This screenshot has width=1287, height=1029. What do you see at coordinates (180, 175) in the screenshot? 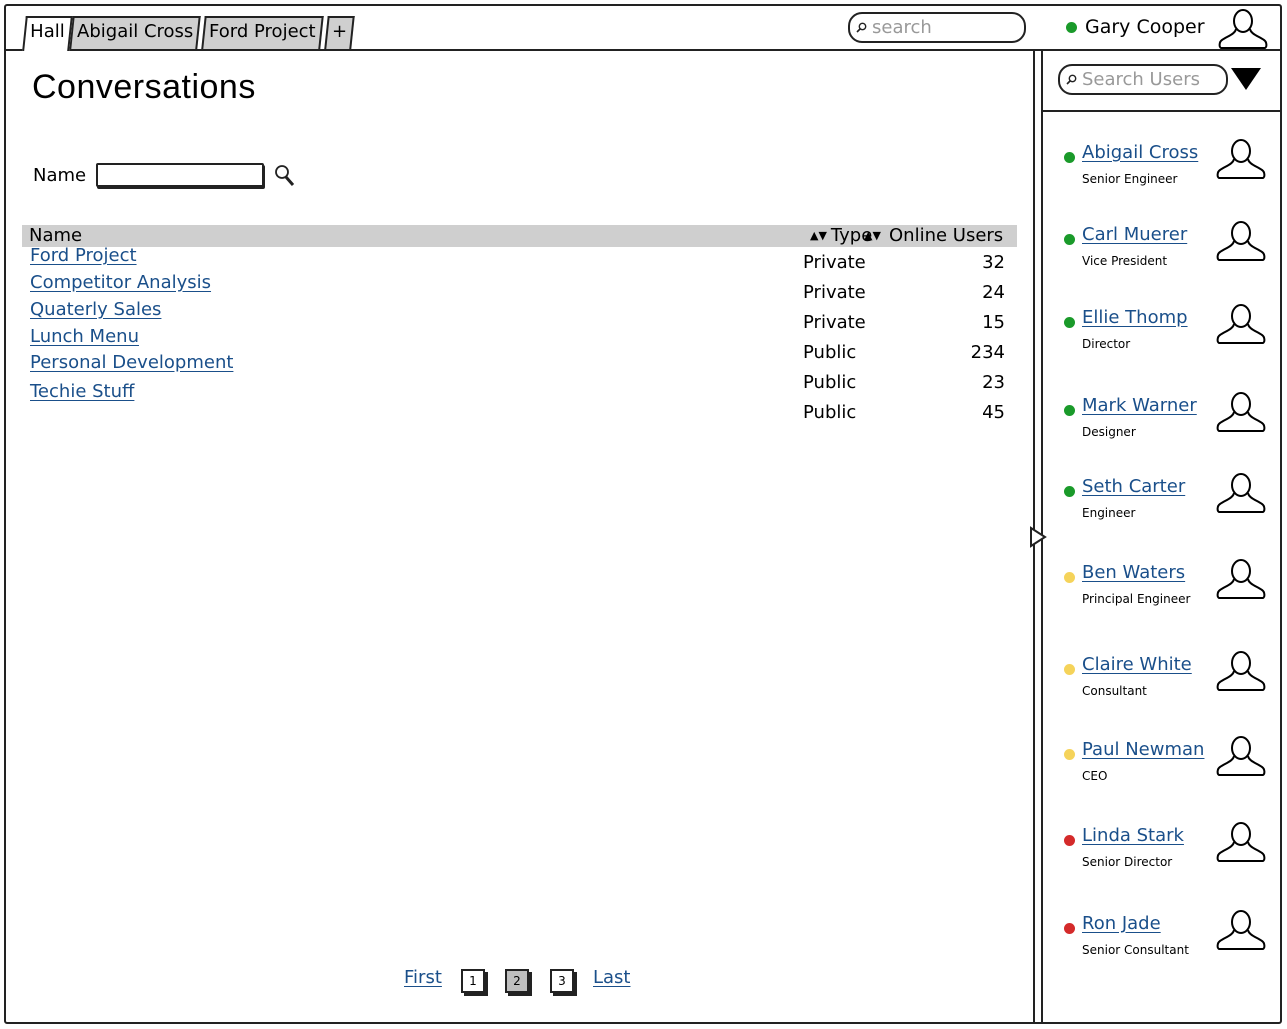
I see `name-filter-input` at bounding box center [180, 175].